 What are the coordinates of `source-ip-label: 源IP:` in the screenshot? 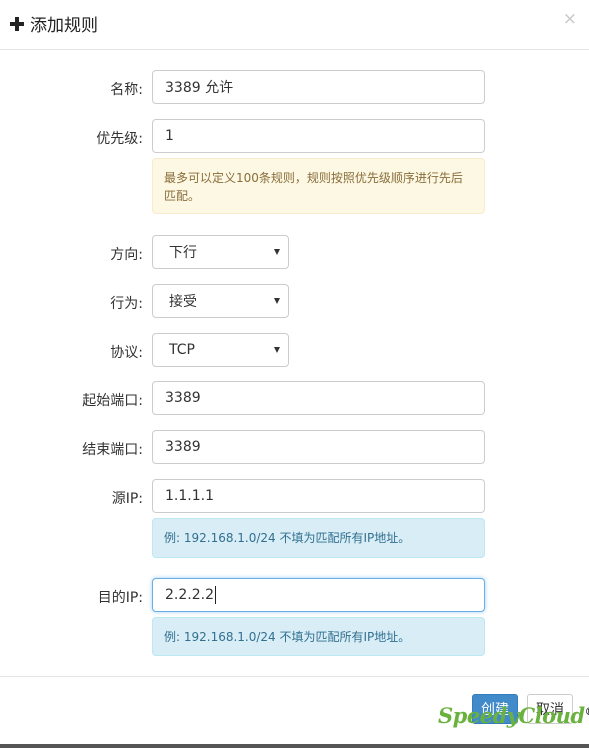 It's located at (127, 499).